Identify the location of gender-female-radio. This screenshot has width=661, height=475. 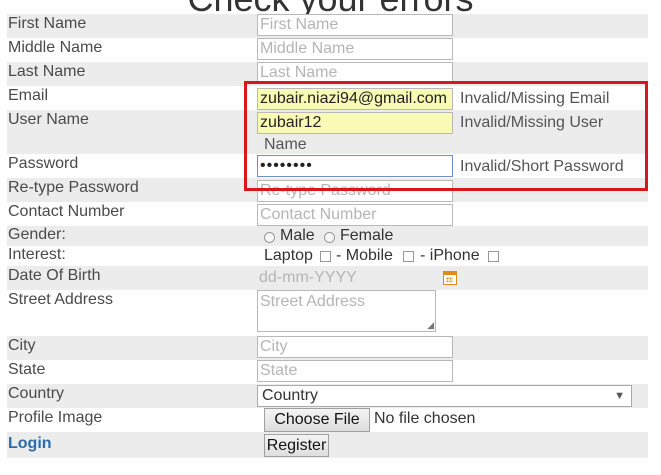
(329, 237).